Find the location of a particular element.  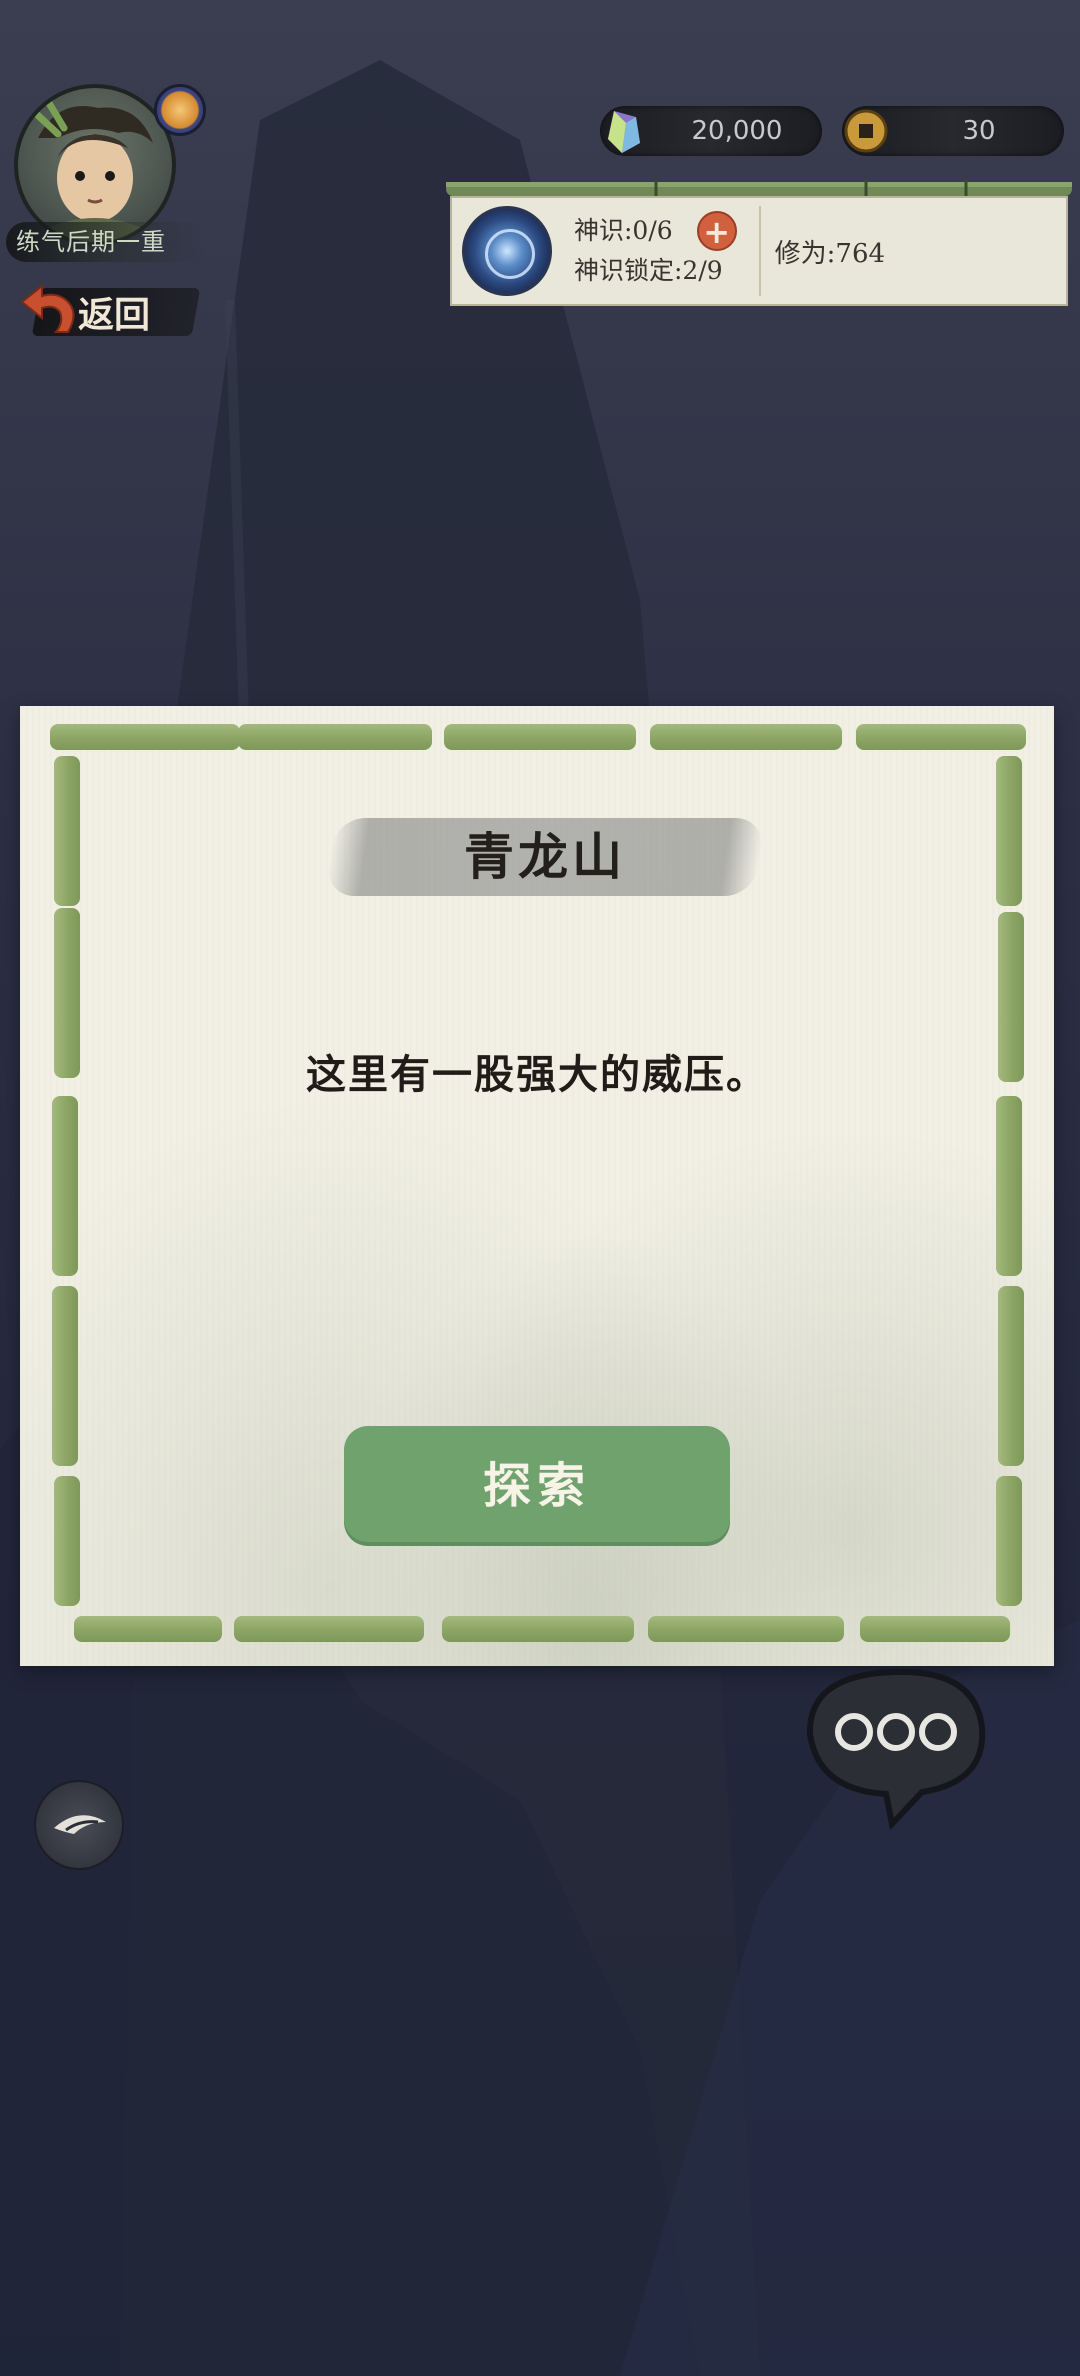

spirit-stone-value: 20,000 is located at coordinates (737, 131).